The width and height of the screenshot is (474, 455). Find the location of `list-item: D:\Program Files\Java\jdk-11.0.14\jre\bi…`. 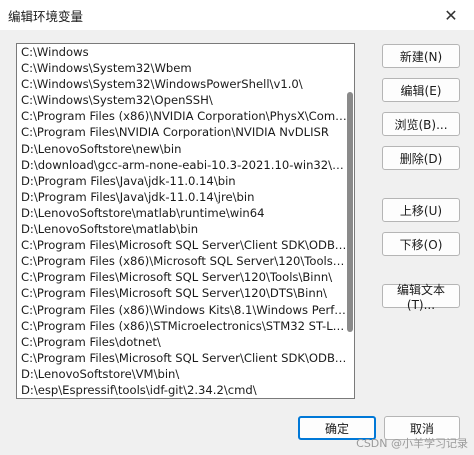

list-item: D:\Program Files\Java\jdk-11.0.14\jre\bi… is located at coordinates (182, 197).